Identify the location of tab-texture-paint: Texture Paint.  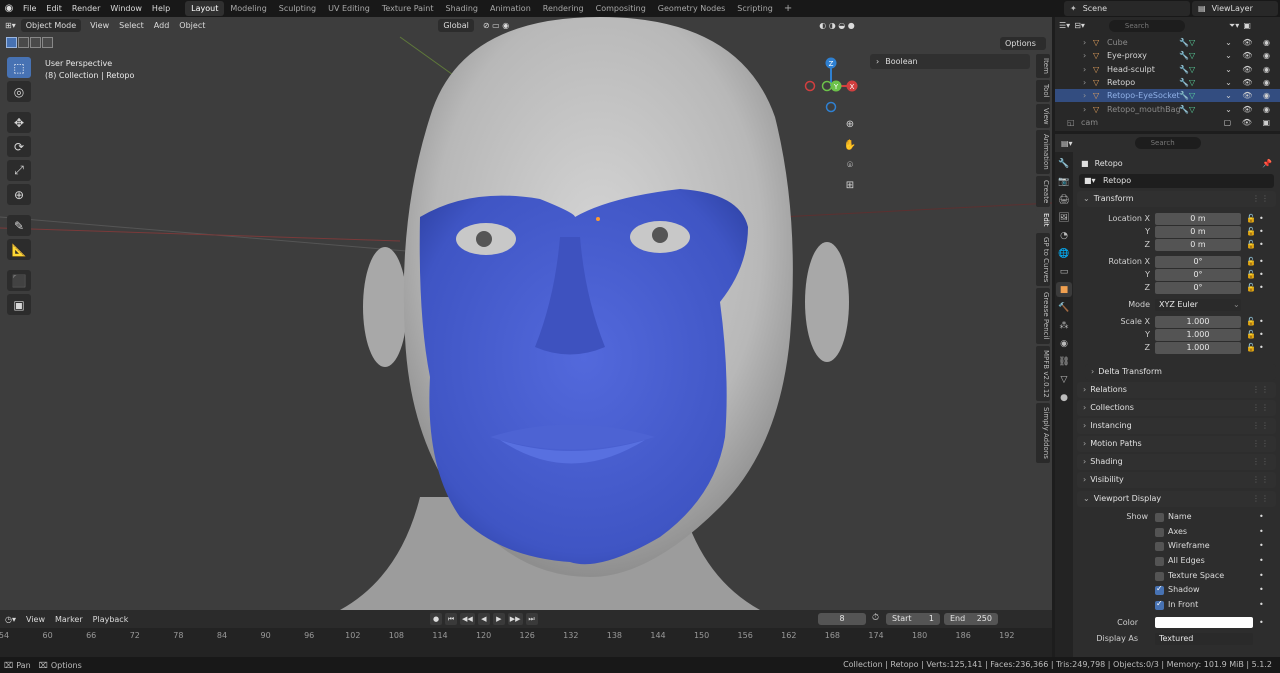
(408, 8).